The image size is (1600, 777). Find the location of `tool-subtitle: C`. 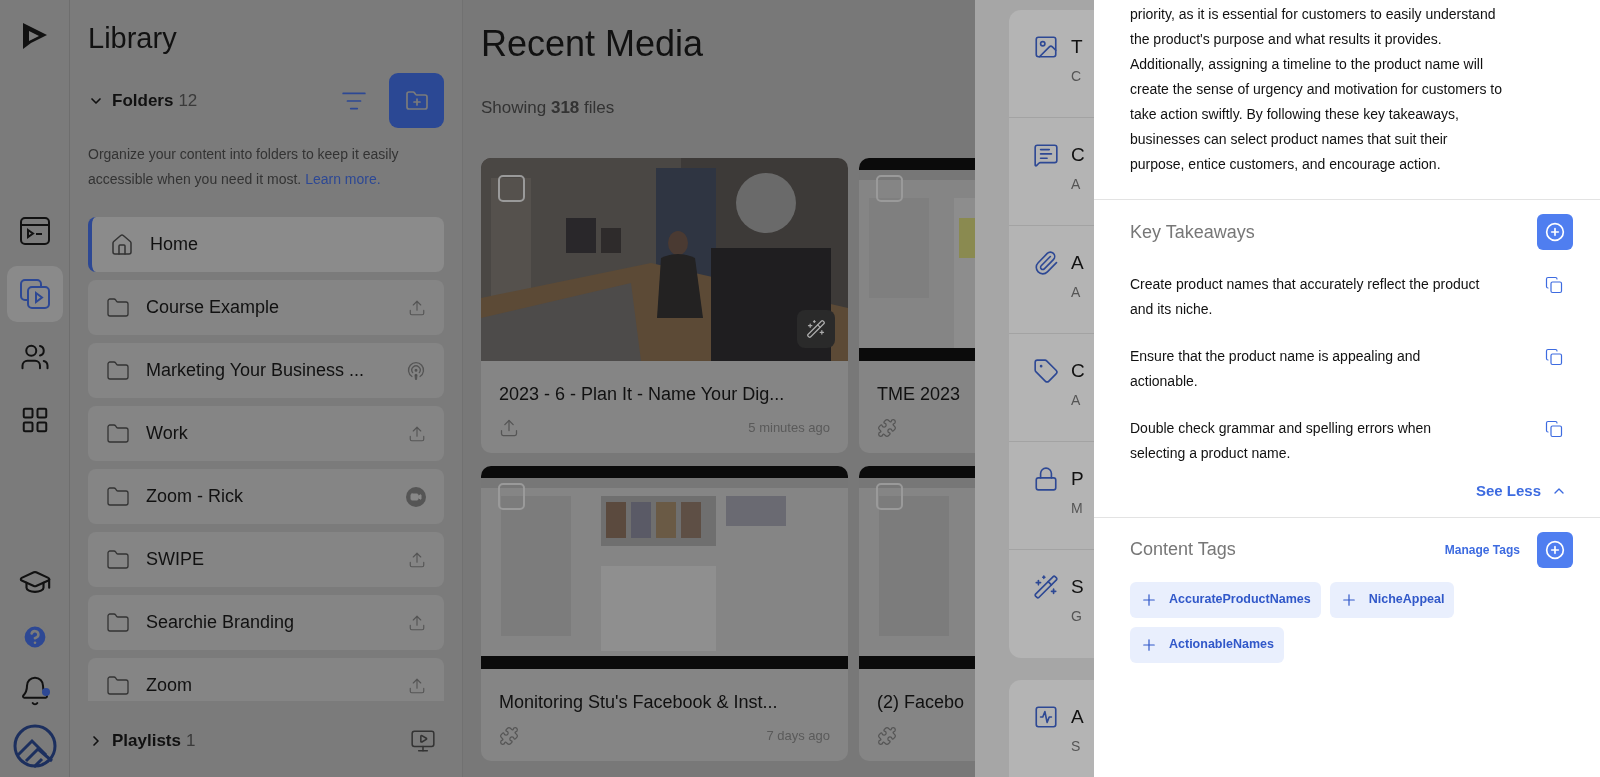

tool-subtitle: C is located at coordinates (1077, 76).